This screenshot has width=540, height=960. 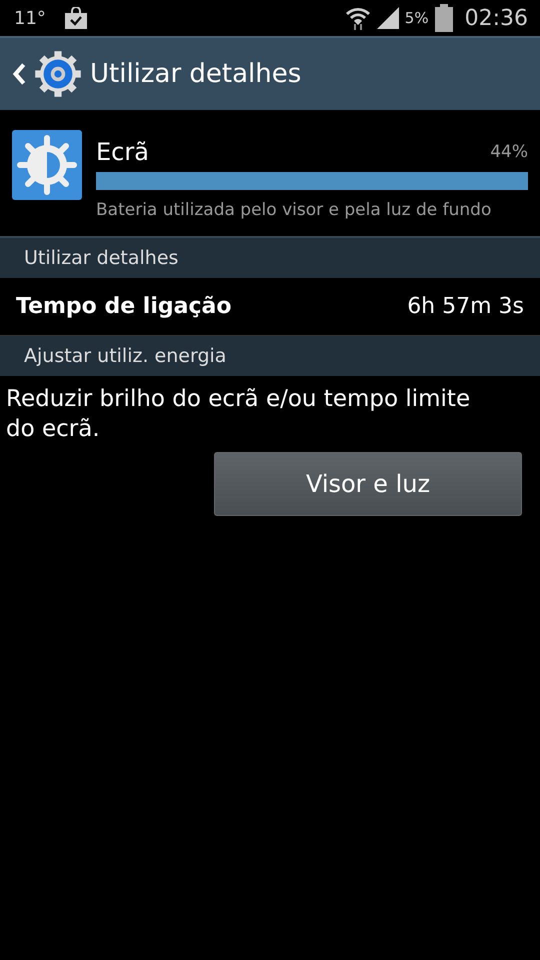 I want to click on battery-percent: 5%, so click(x=416, y=18).